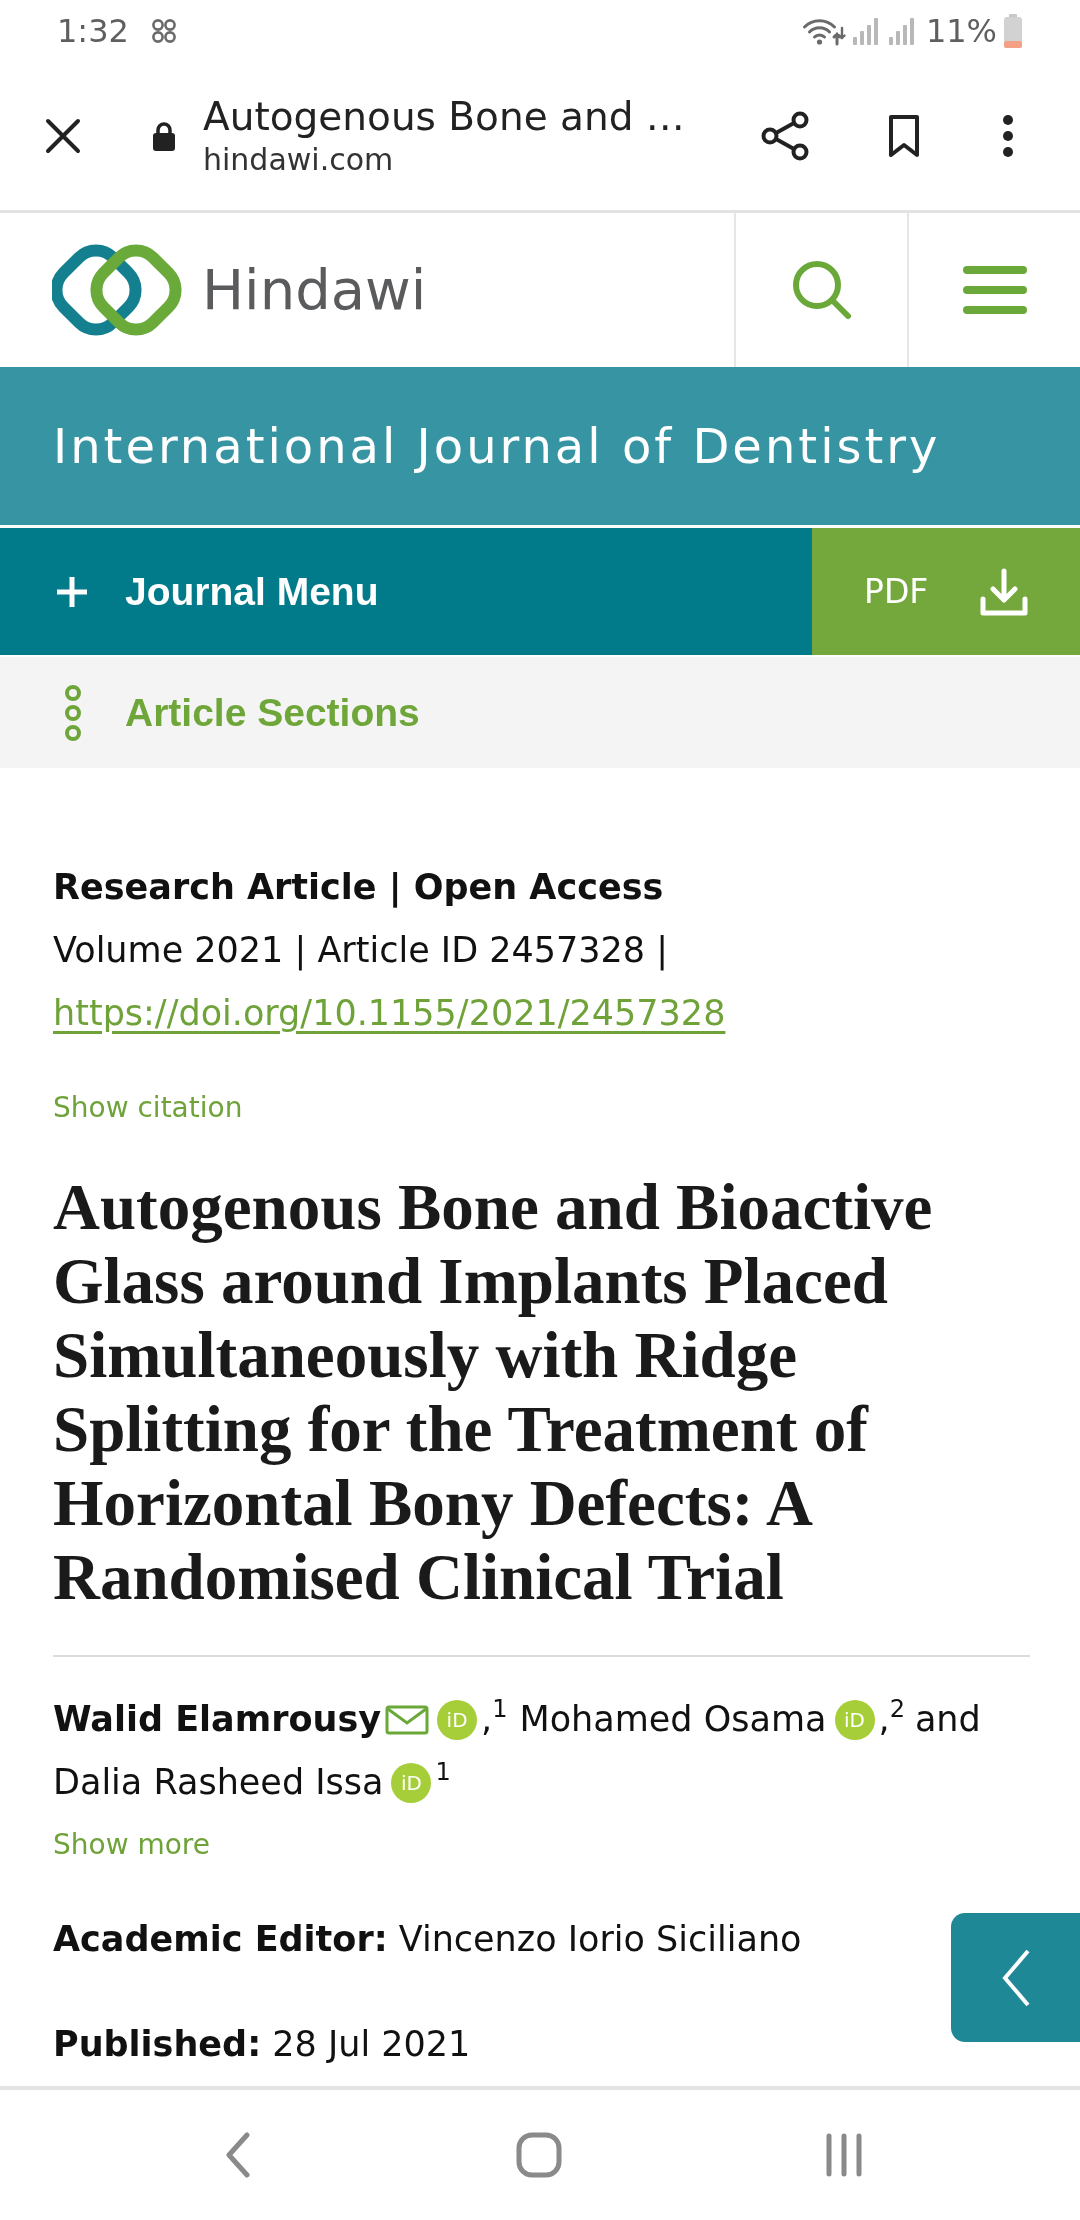 This screenshot has width=1080, height=2220. What do you see at coordinates (299, 160) in the screenshot?
I see `page-url: hindawi.com` at bounding box center [299, 160].